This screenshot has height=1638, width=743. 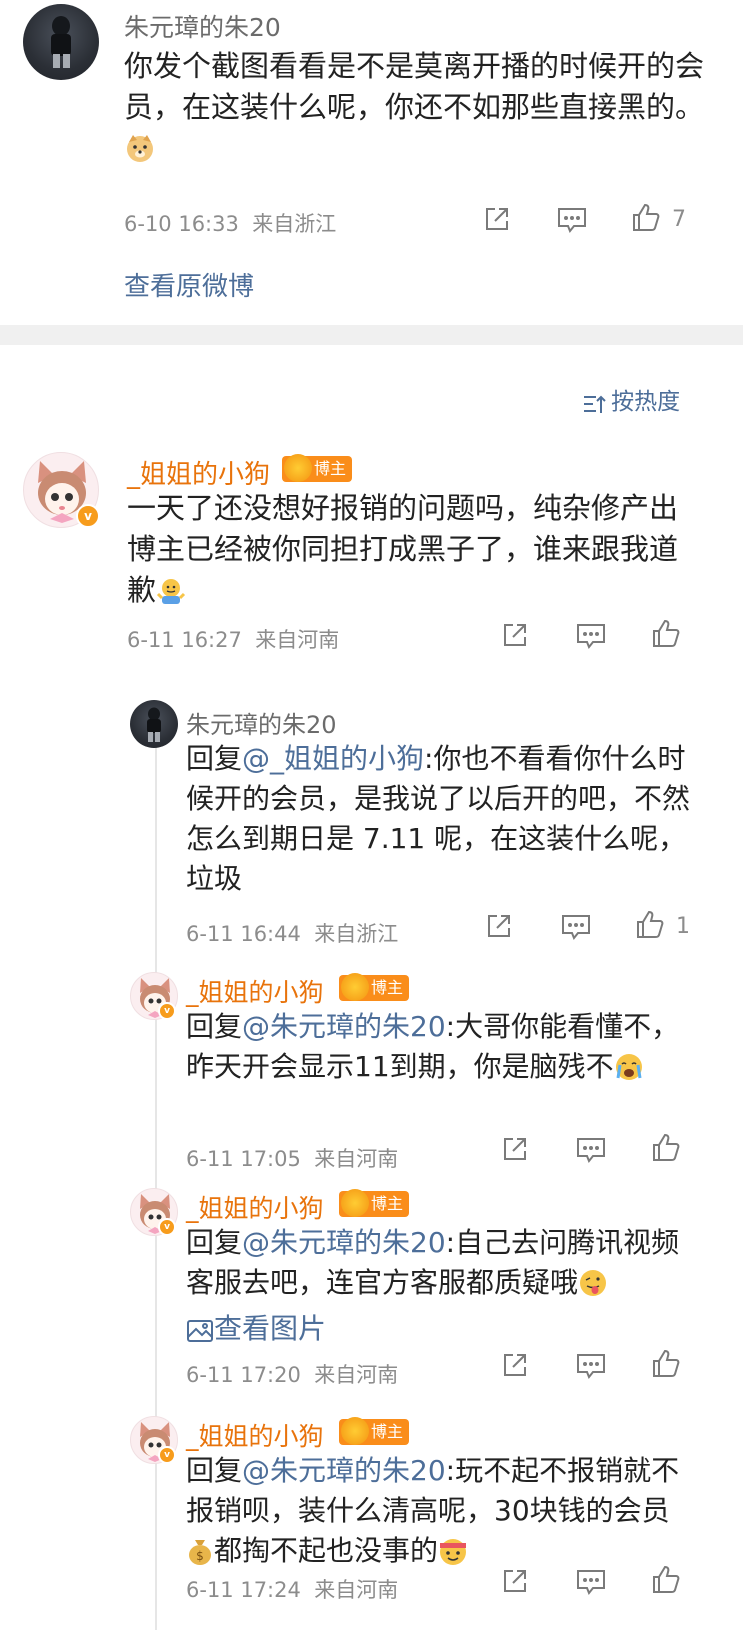 What do you see at coordinates (261, 722) in the screenshot?
I see `reply-username: 朱元璋的朱20` at bounding box center [261, 722].